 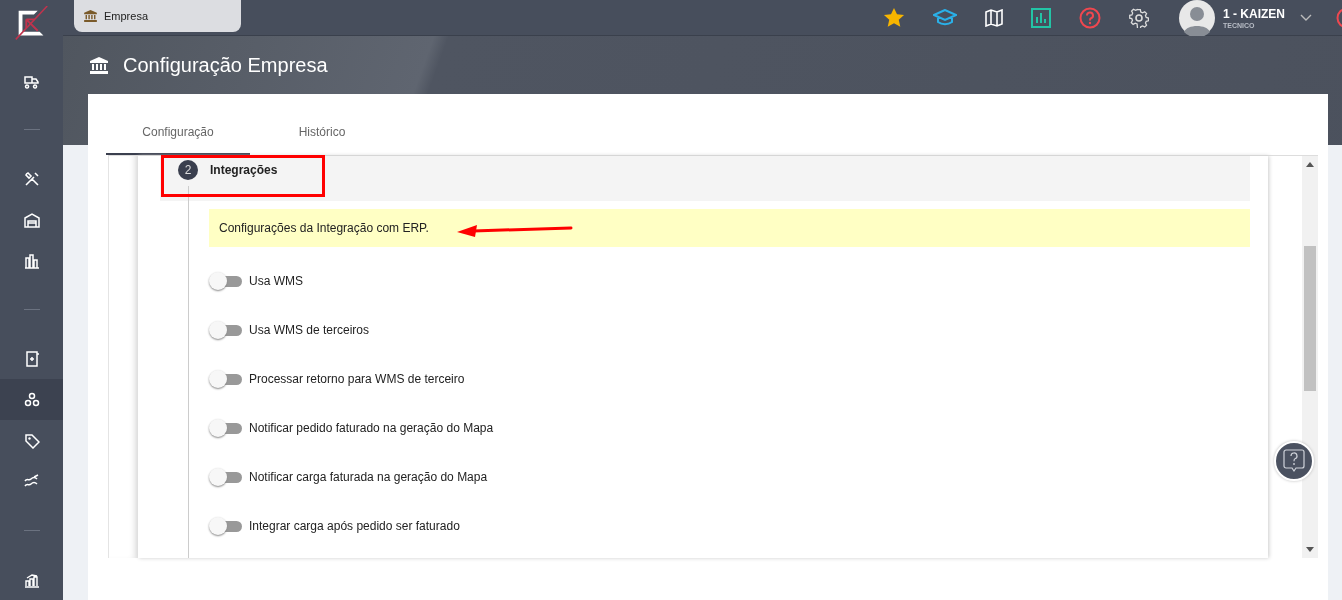 What do you see at coordinates (371, 427) in the screenshot?
I see `setting-label: Notificar pedido faturado na geração do Mapa` at bounding box center [371, 427].